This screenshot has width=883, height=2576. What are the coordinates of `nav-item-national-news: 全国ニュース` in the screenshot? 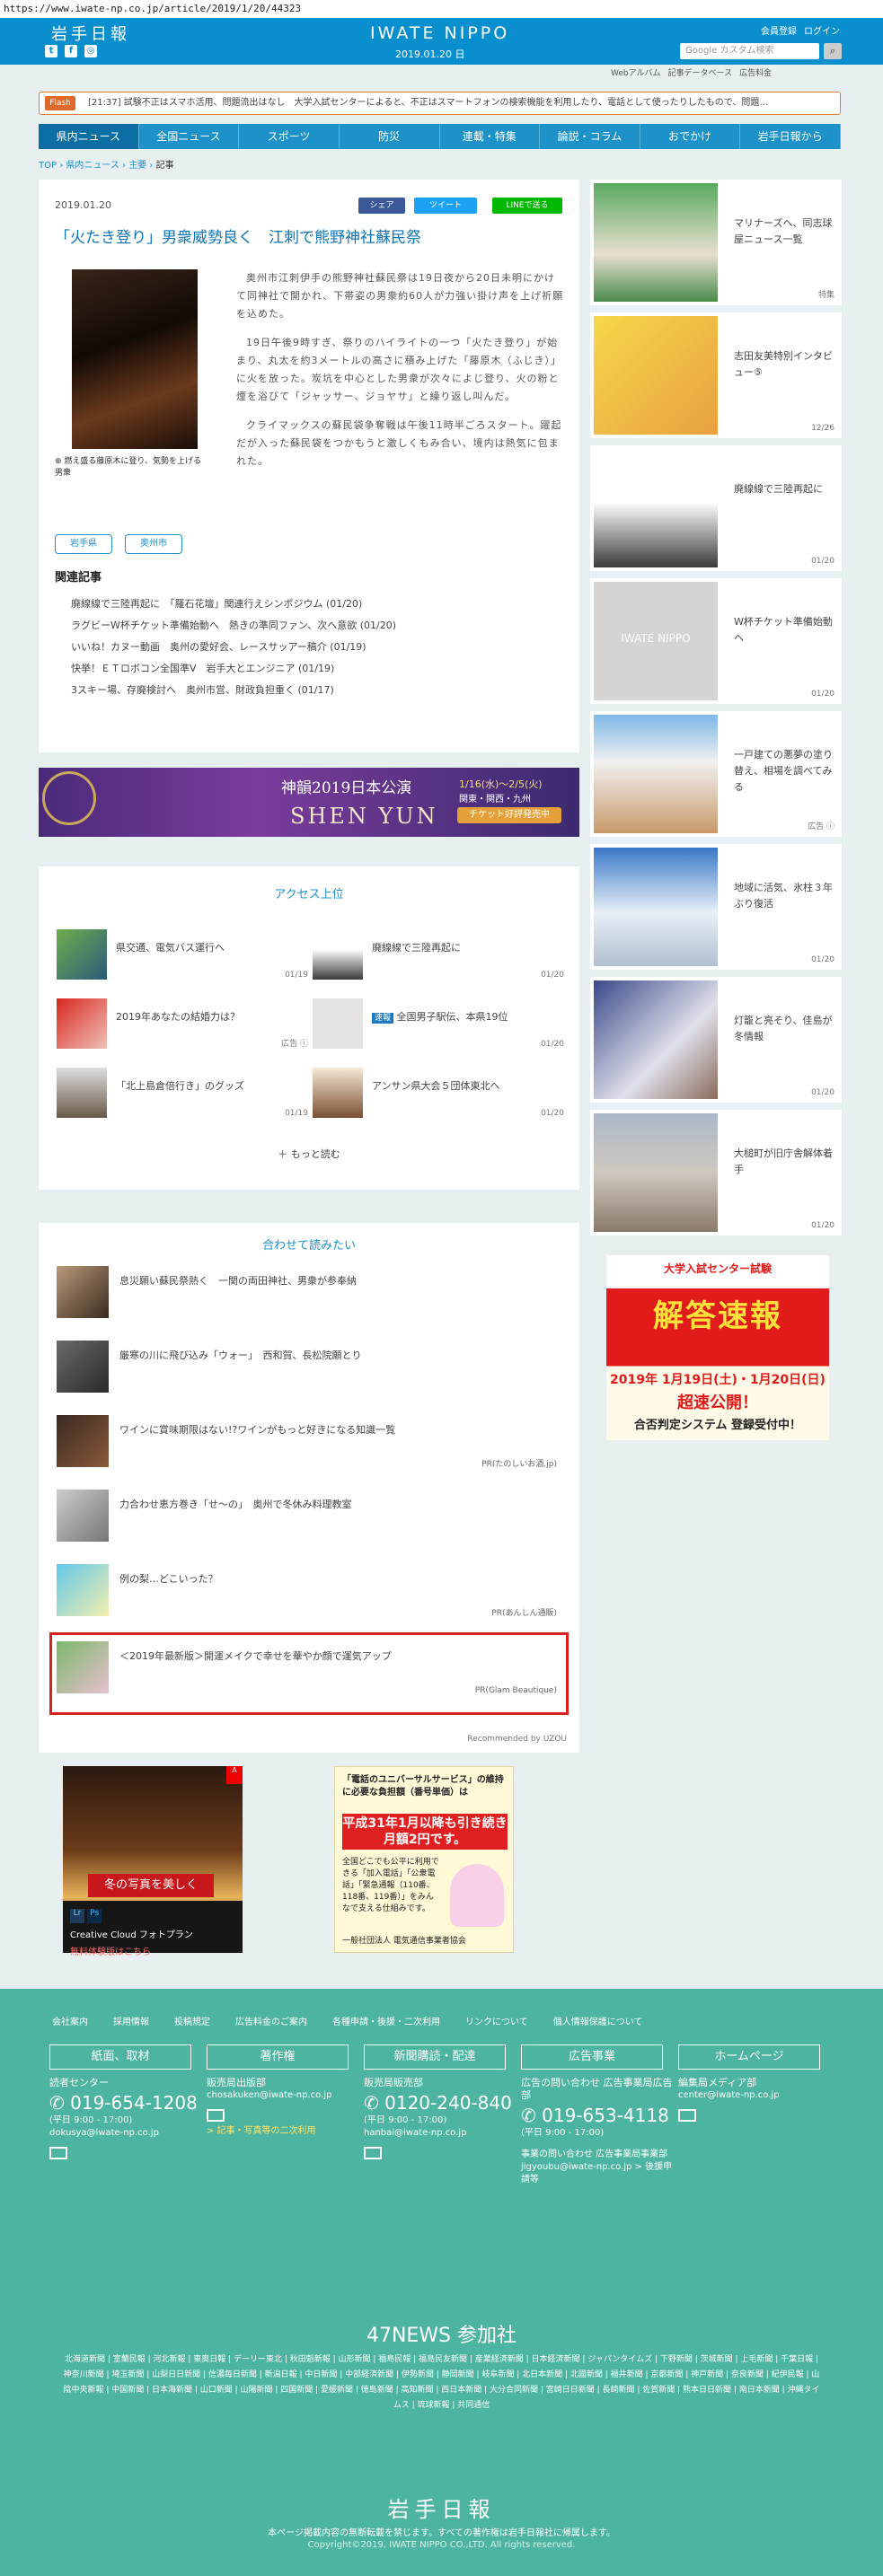 It's located at (189, 136).